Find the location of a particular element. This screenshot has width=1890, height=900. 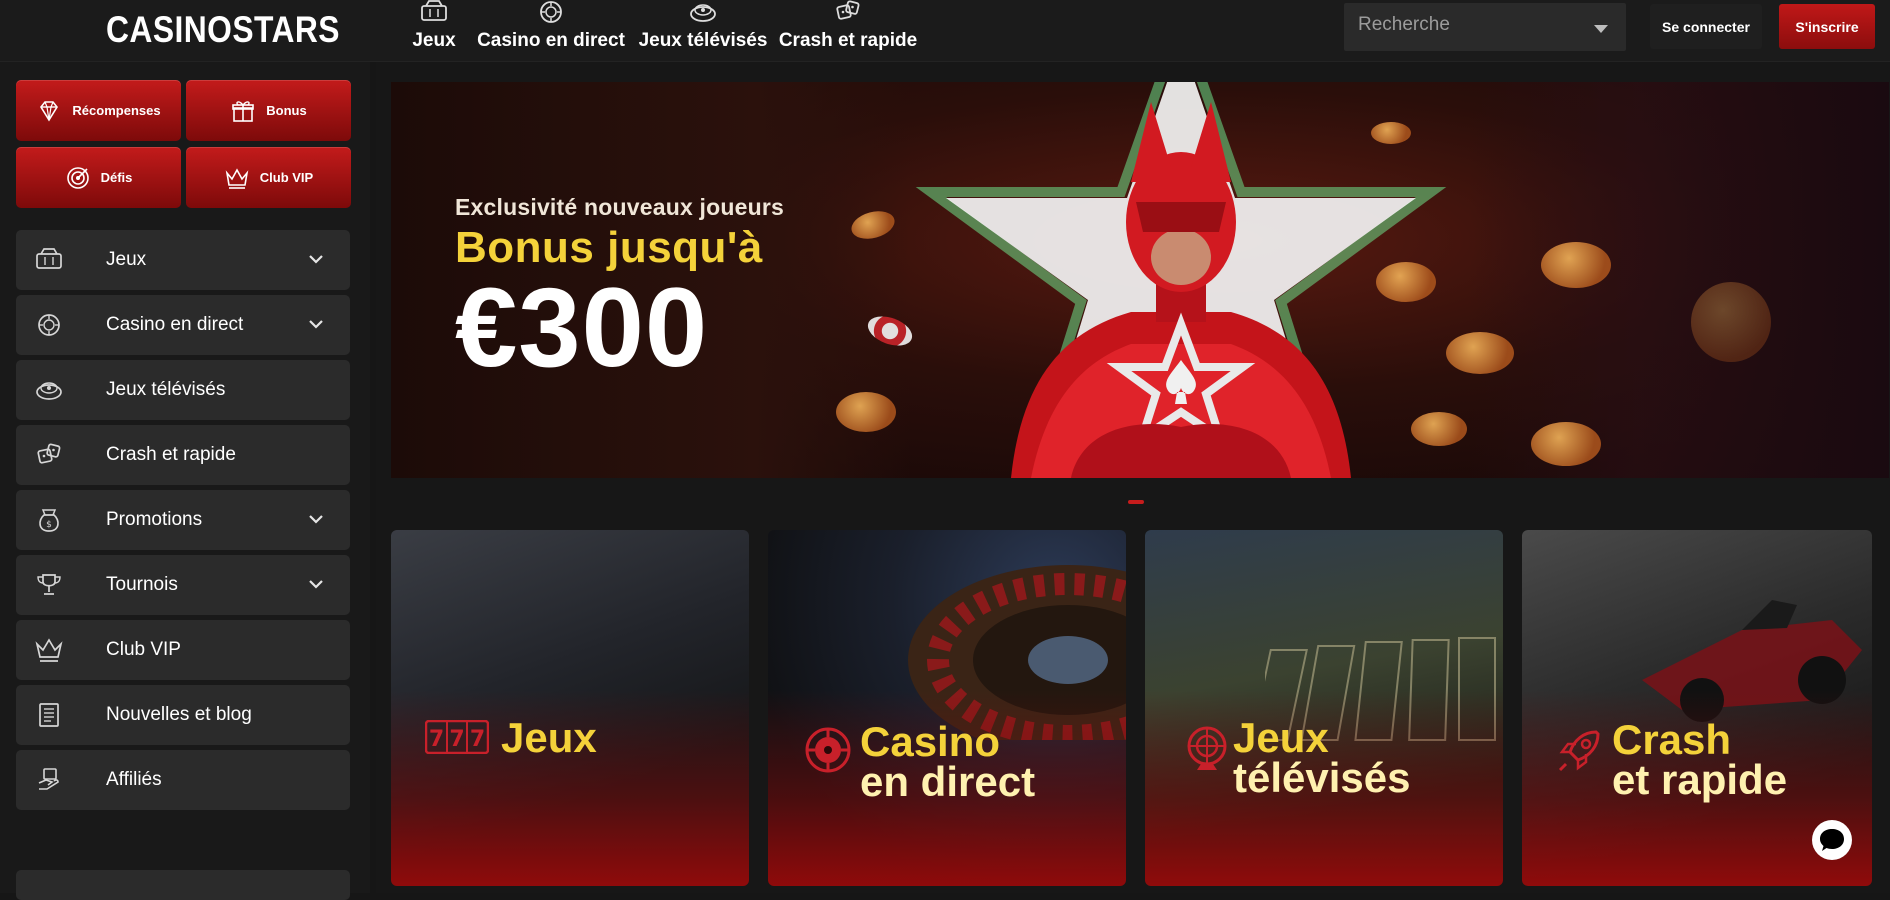

card-title: Crash et rapide is located at coordinates (1700, 761).